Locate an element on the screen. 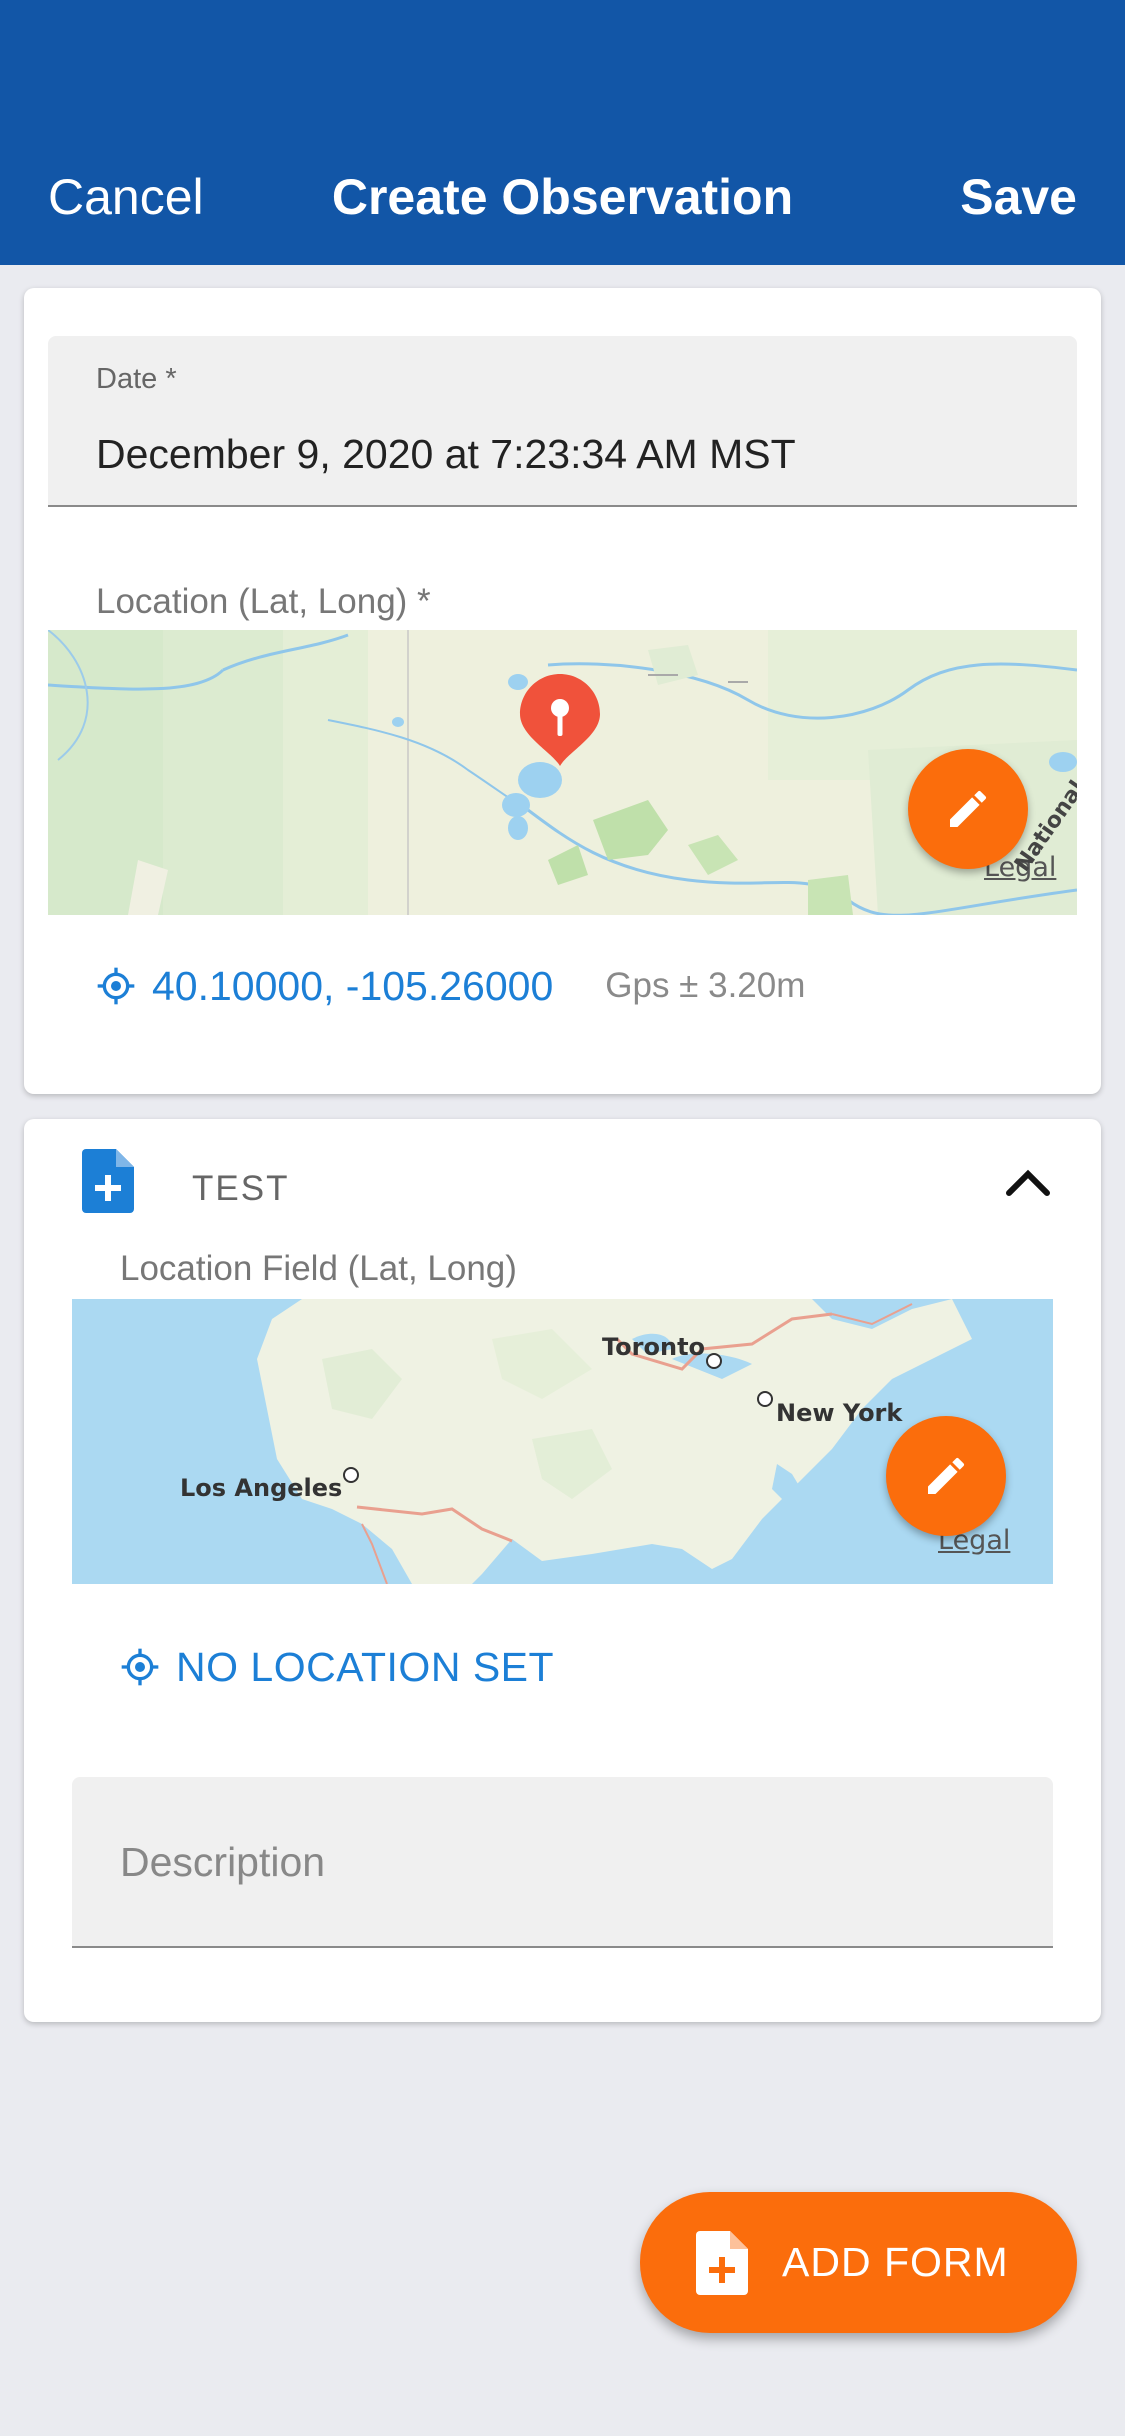 This screenshot has height=2436, width=1125. coordinates-value: 40.10000, -105.26000 is located at coordinates (353, 985).